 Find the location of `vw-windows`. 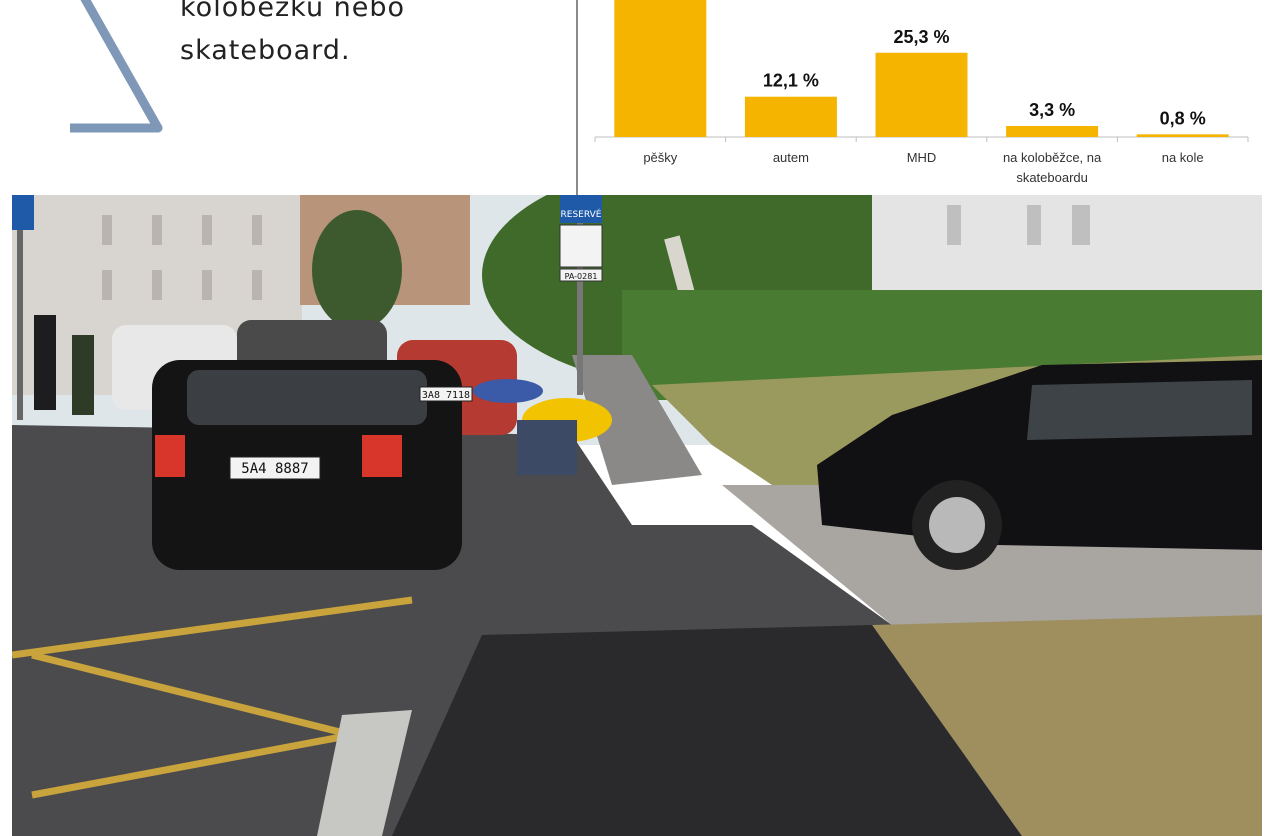

vw-windows is located at coordinates (1139, 410).